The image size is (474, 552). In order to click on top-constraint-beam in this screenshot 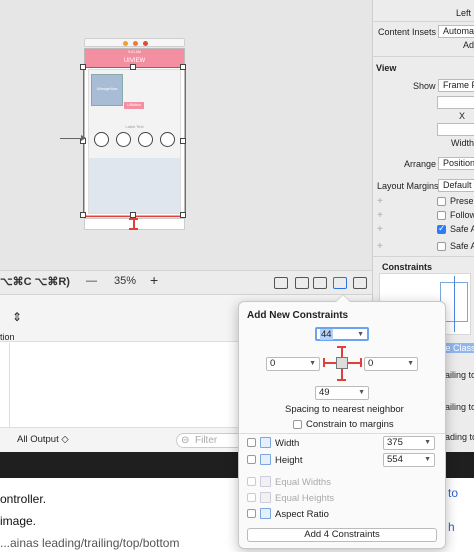, I will do `click(342, 351)`.